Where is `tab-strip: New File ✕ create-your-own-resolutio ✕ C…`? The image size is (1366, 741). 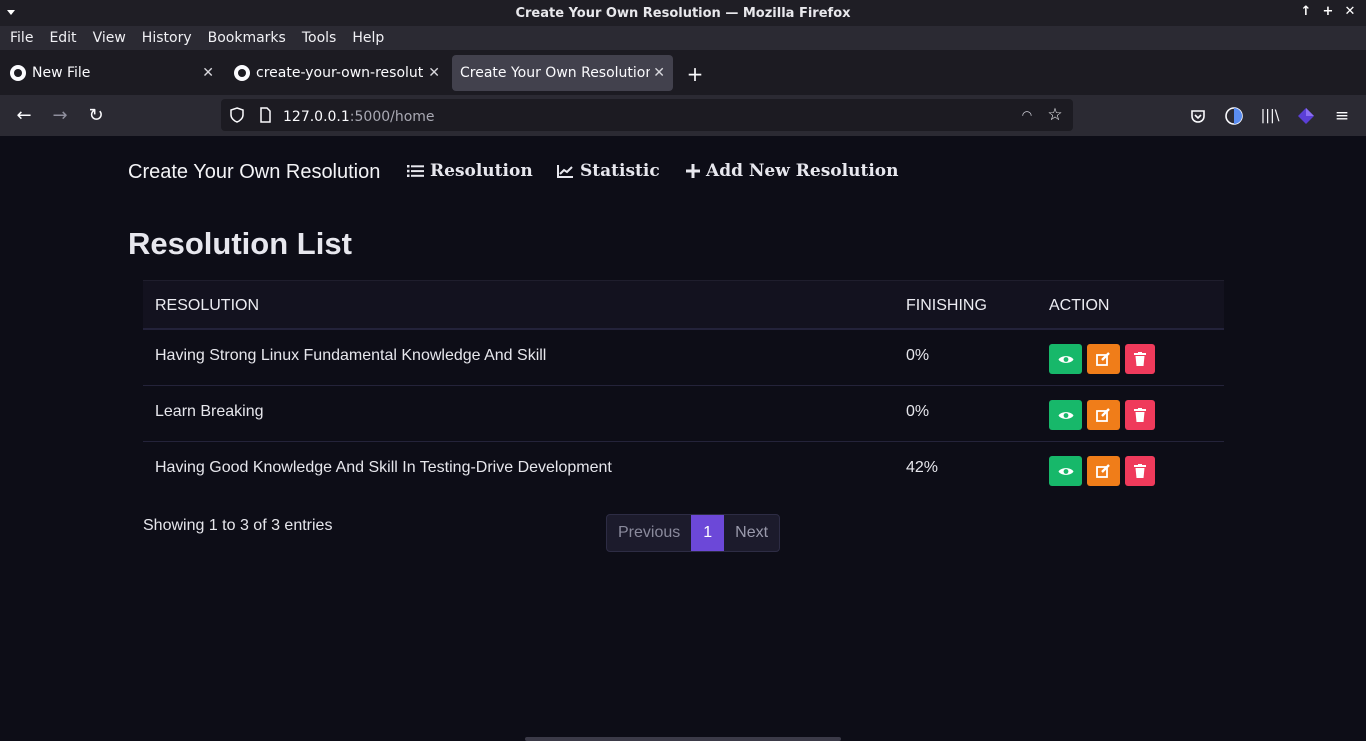 tab-strip: New File ✕ create-your-own-resolutio ✕ C… is located at coordinates (683, 72).